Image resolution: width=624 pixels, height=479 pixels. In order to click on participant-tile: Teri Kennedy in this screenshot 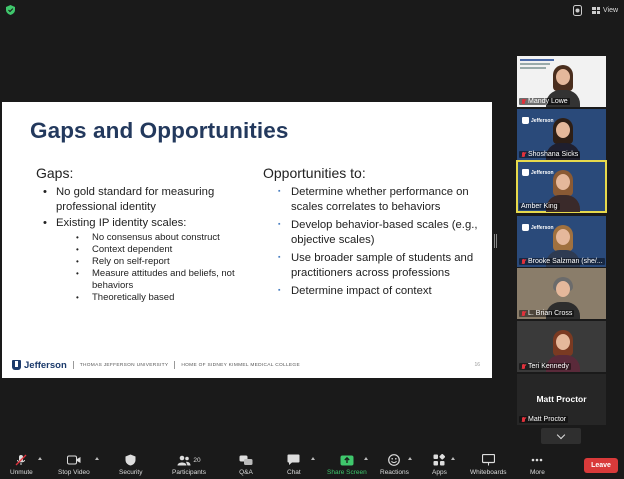, I will do `click(561, 346)`.